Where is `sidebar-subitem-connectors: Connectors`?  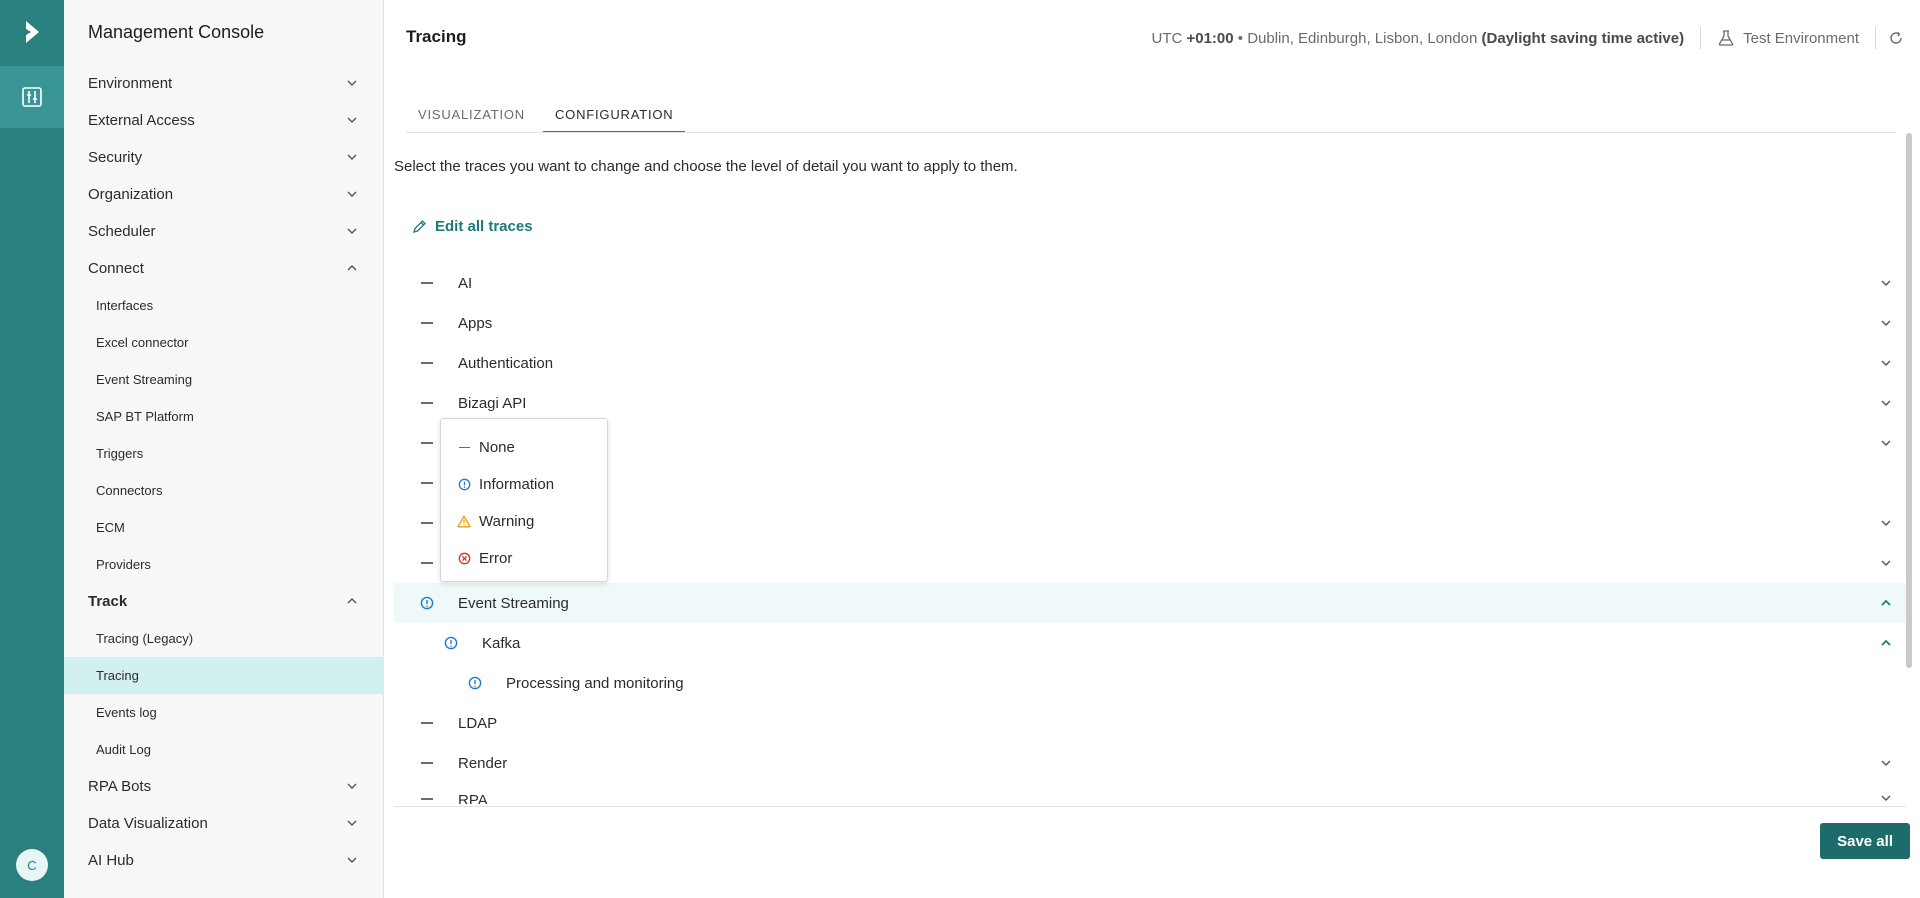
sidebar-subitem-connectors: Connectors is located at coordinates (224, 490).